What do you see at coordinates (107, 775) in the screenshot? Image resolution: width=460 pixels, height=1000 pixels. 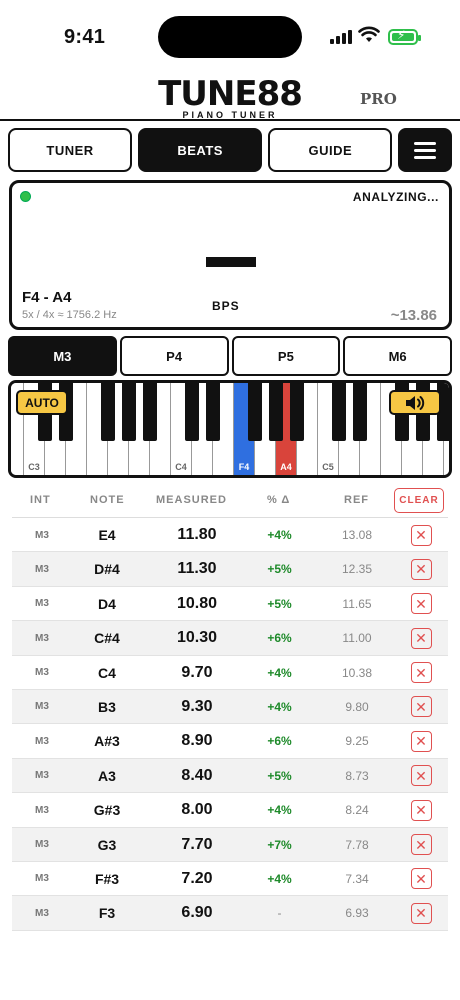 I see `row-note: A3` at bounding box center [107, 775].